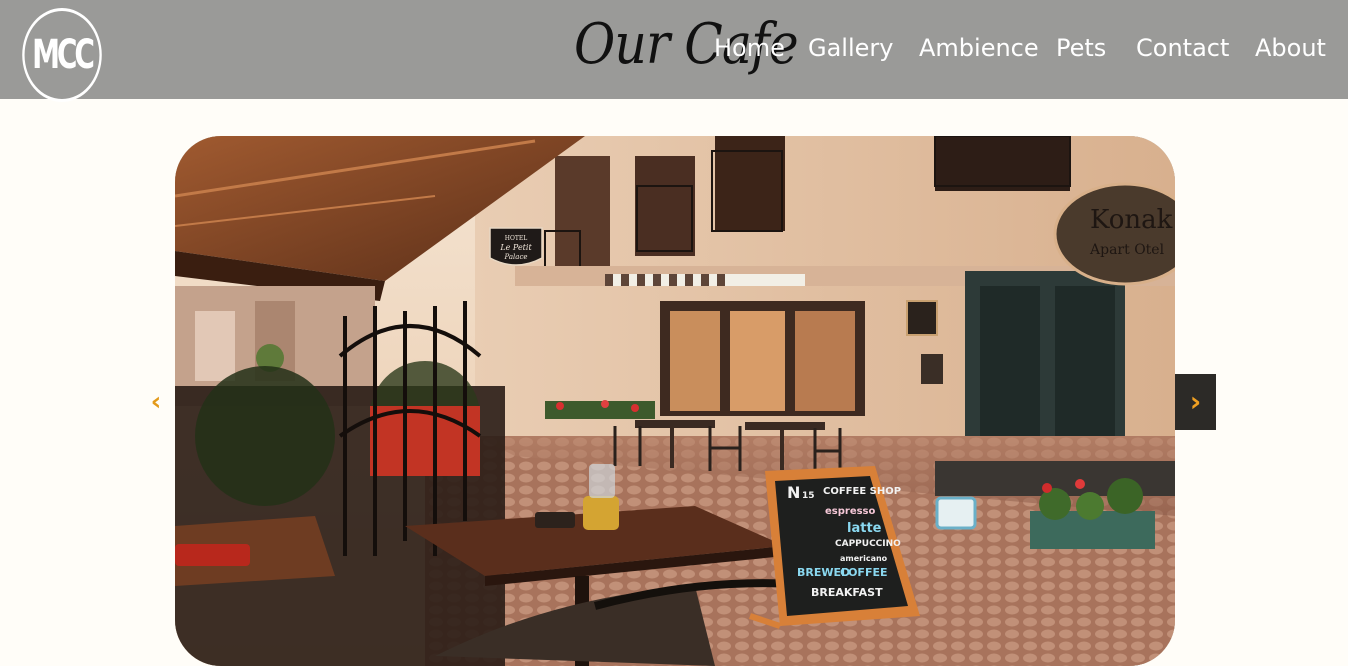  What do you see at coordinates (1081, 48) in the screenshot?
I see `nav-link-pets: Pets` at bounding box center [1081, 48].